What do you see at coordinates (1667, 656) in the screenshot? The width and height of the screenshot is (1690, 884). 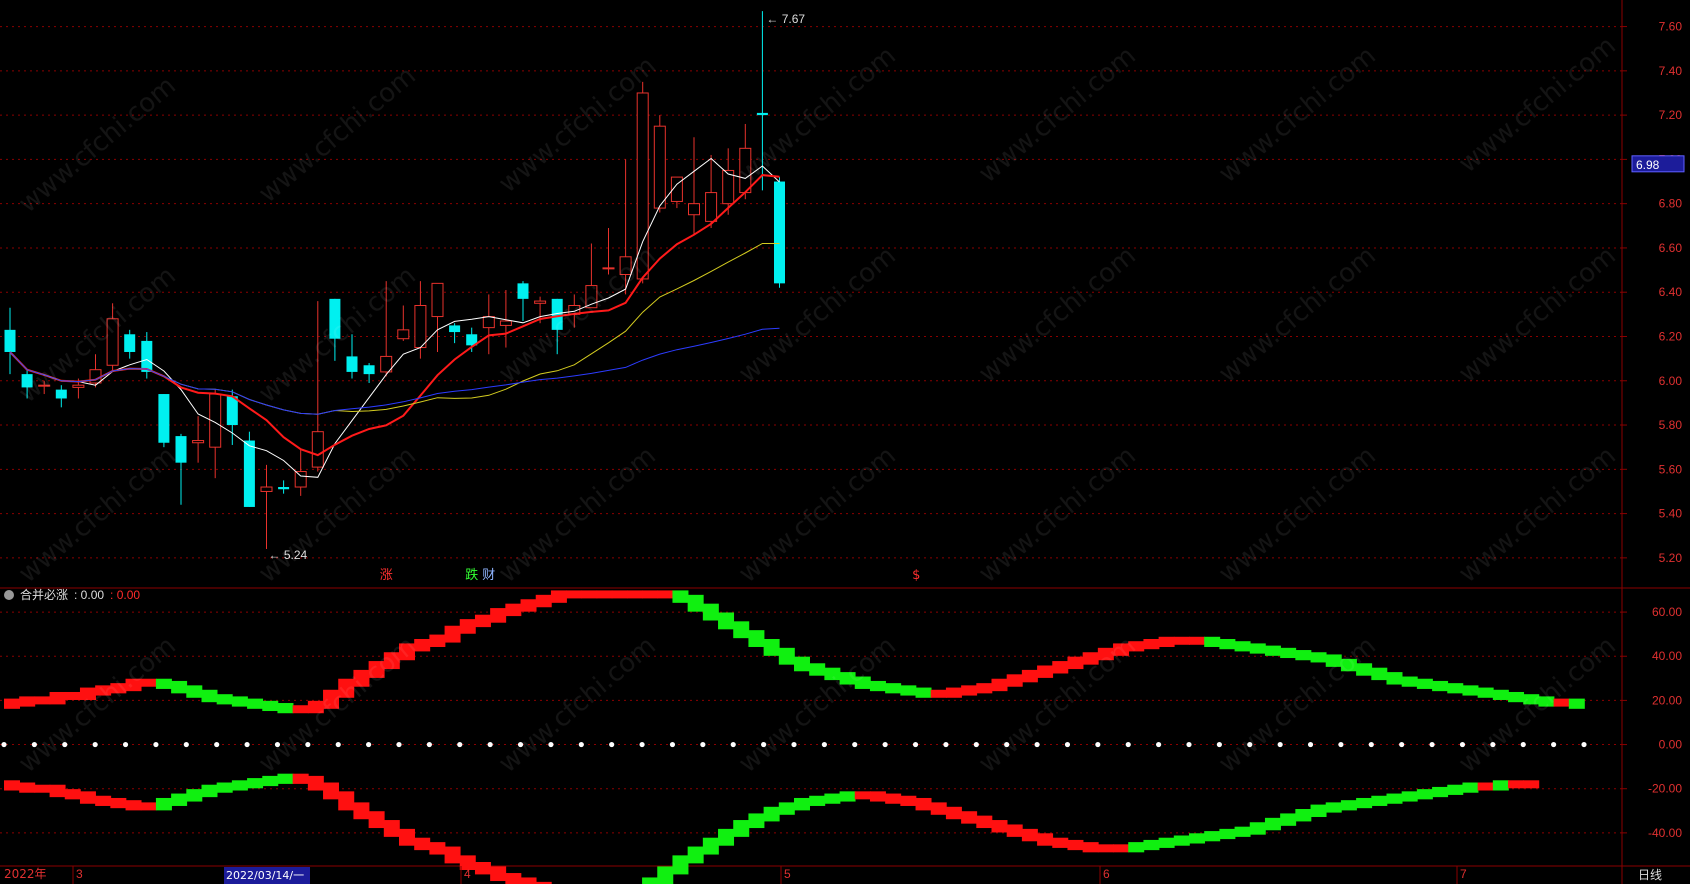 I see `sub-tick-label: 40.00` at bounding box center [1667, 656].